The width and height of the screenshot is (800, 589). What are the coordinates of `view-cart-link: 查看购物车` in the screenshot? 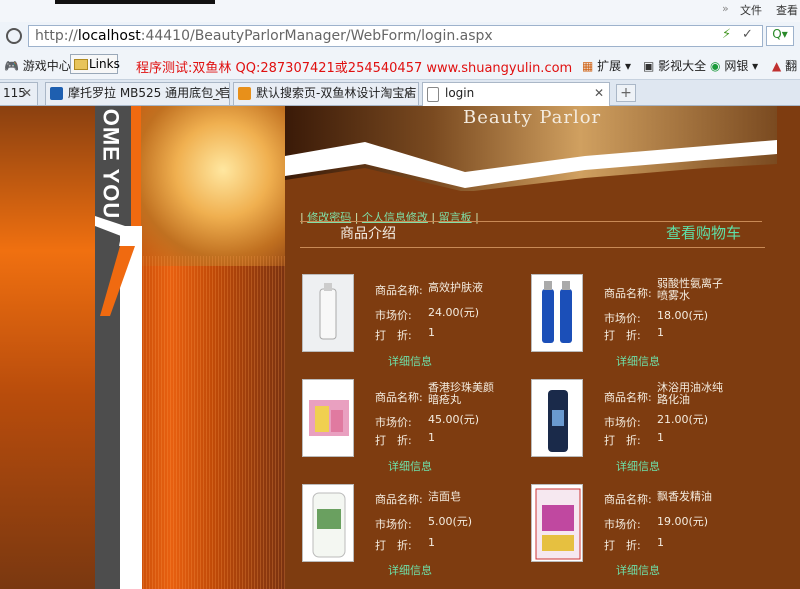 It's located at (703, 232).